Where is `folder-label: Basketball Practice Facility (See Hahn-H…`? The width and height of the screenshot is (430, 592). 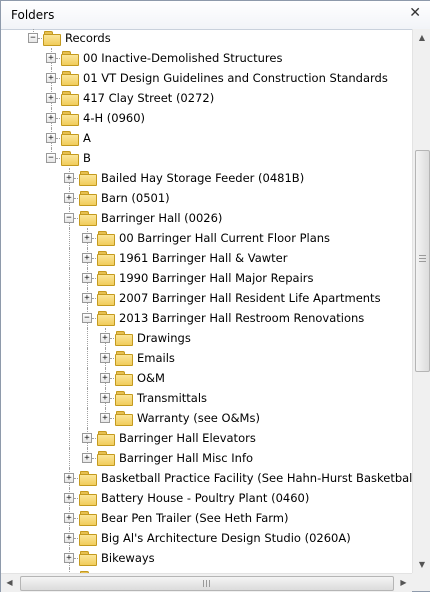 folder-label: Basketball Practice Facility (See Hahn-H… is located at coordinates (256, 478).